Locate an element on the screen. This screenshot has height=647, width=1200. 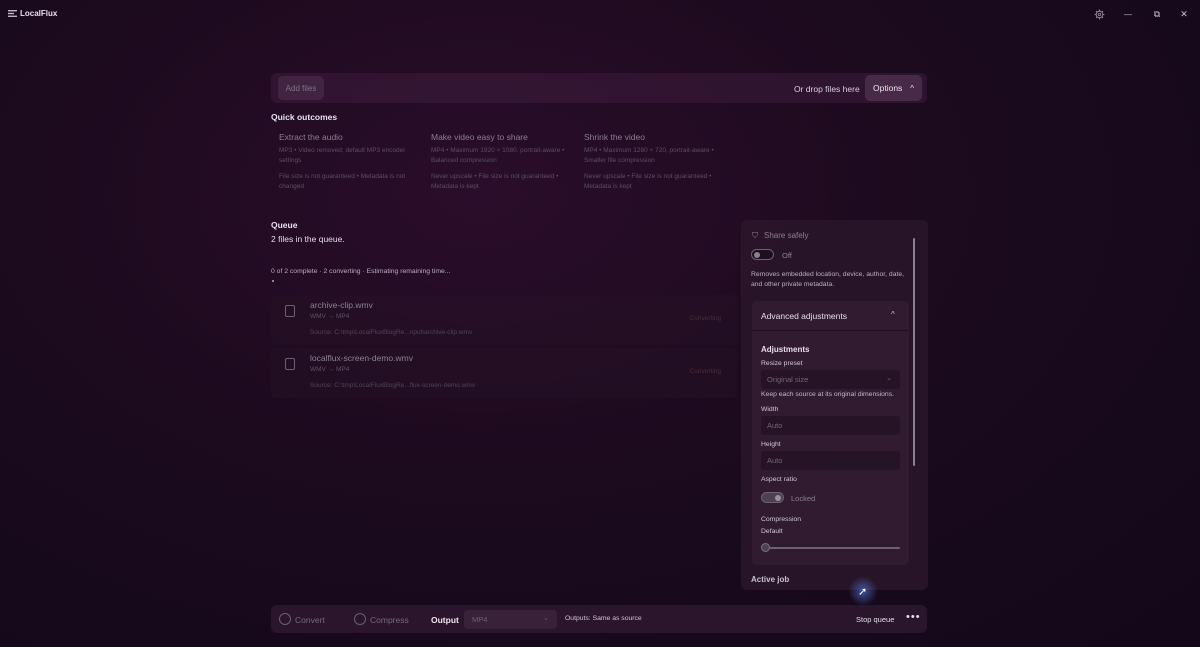
restore-icon: ⧉ is located at coordinates (1157, 13).